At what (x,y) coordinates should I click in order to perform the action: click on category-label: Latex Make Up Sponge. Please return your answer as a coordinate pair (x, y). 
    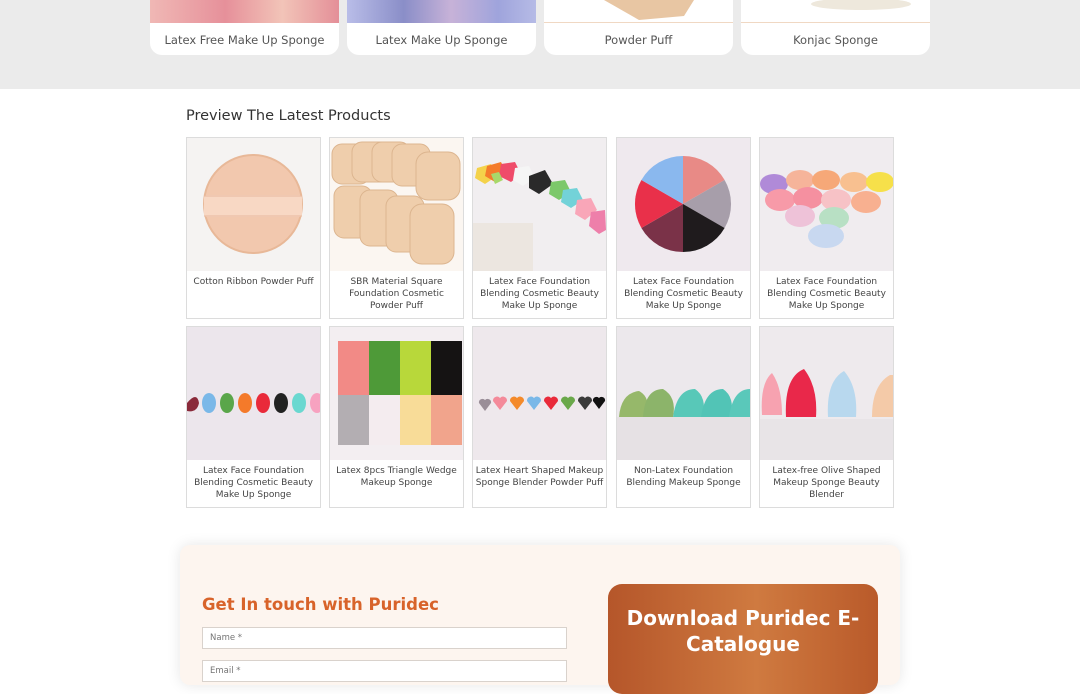
    Looking at the image, I should click on (441, 40).